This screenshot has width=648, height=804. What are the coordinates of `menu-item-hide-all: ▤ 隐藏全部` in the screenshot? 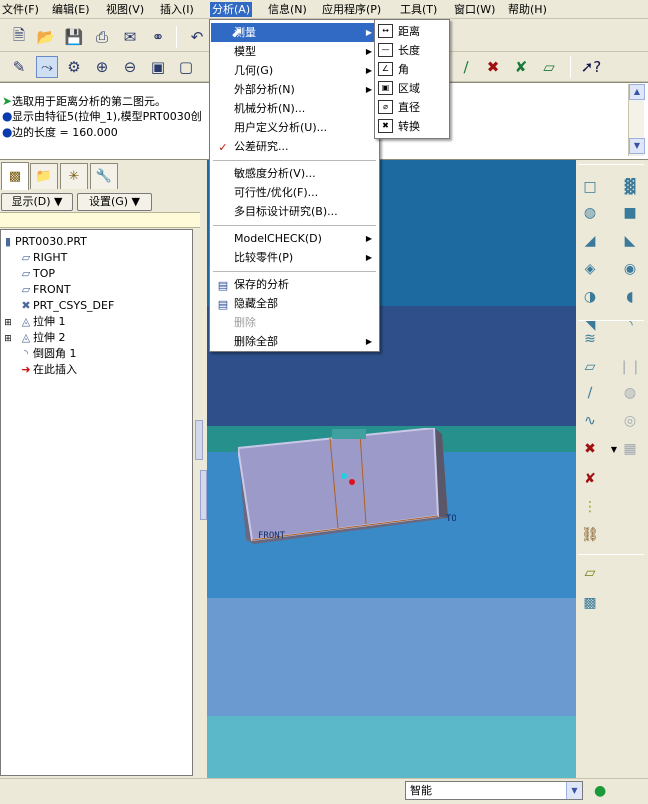 It's located at (294, 303).